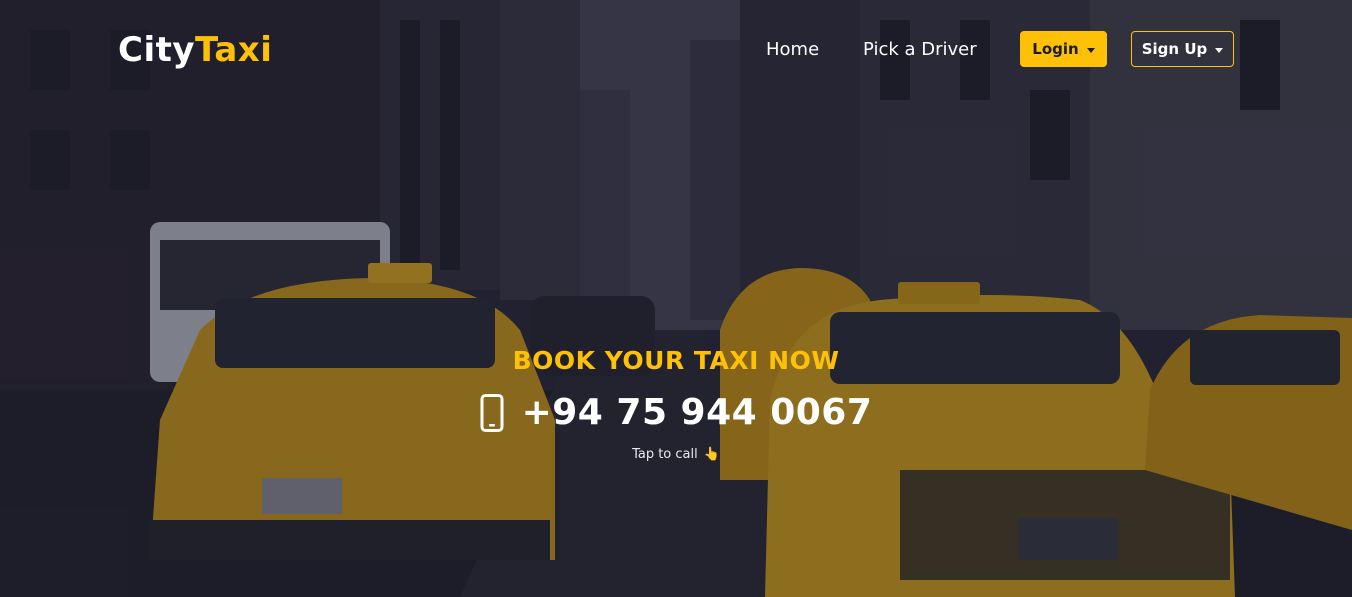 The image size is (1352, 597). Describe the element at coordinates (234, 50) in the screenshot. I see `brand-taxi-text: Taxi` at that location.